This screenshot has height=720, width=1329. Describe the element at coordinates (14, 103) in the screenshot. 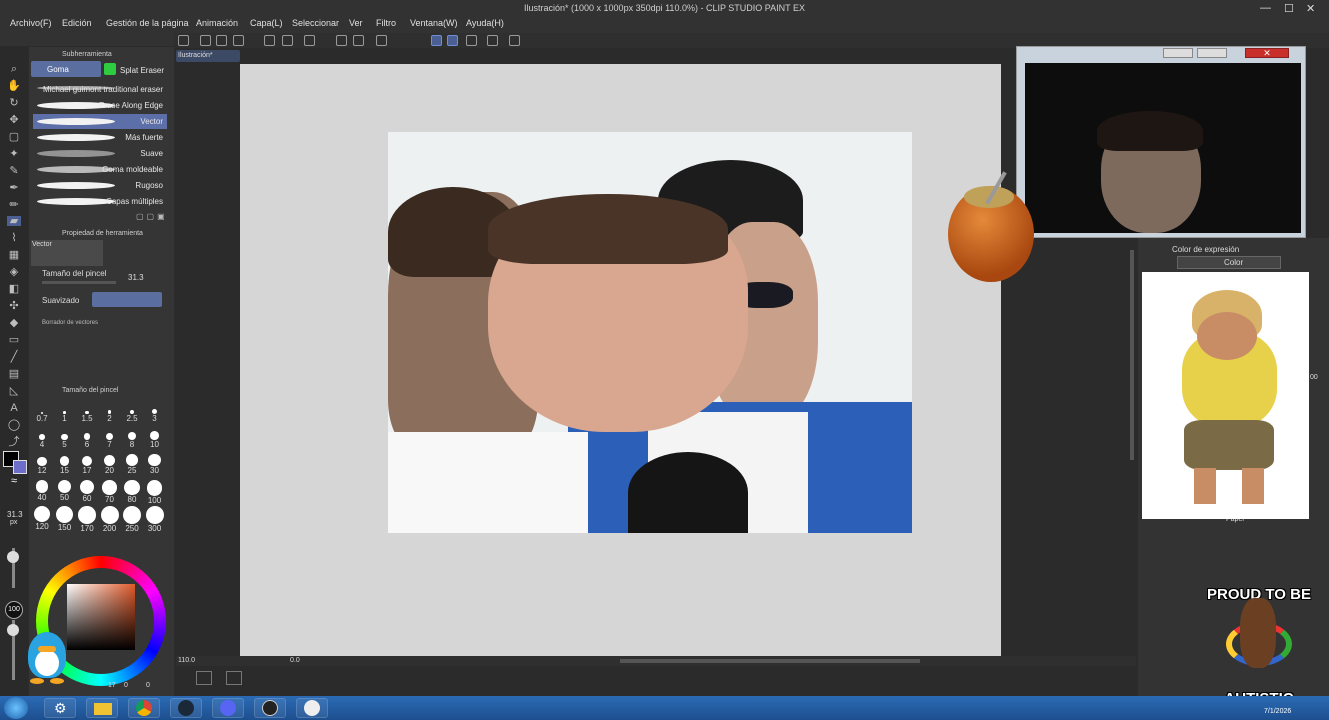

I see `rotate-icon: ↻` at that location.